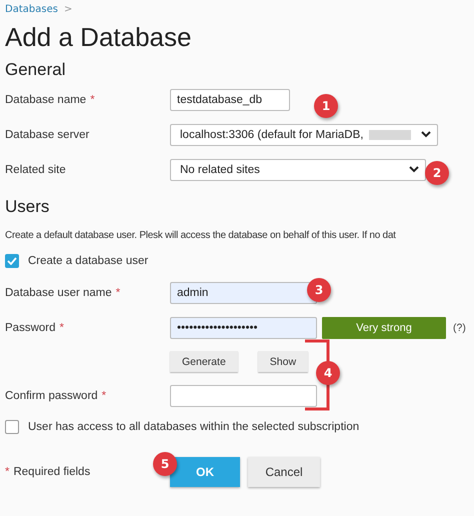 This screenshot has height=516, width=474. I want to click on password-button: Show, so click(283, 361).